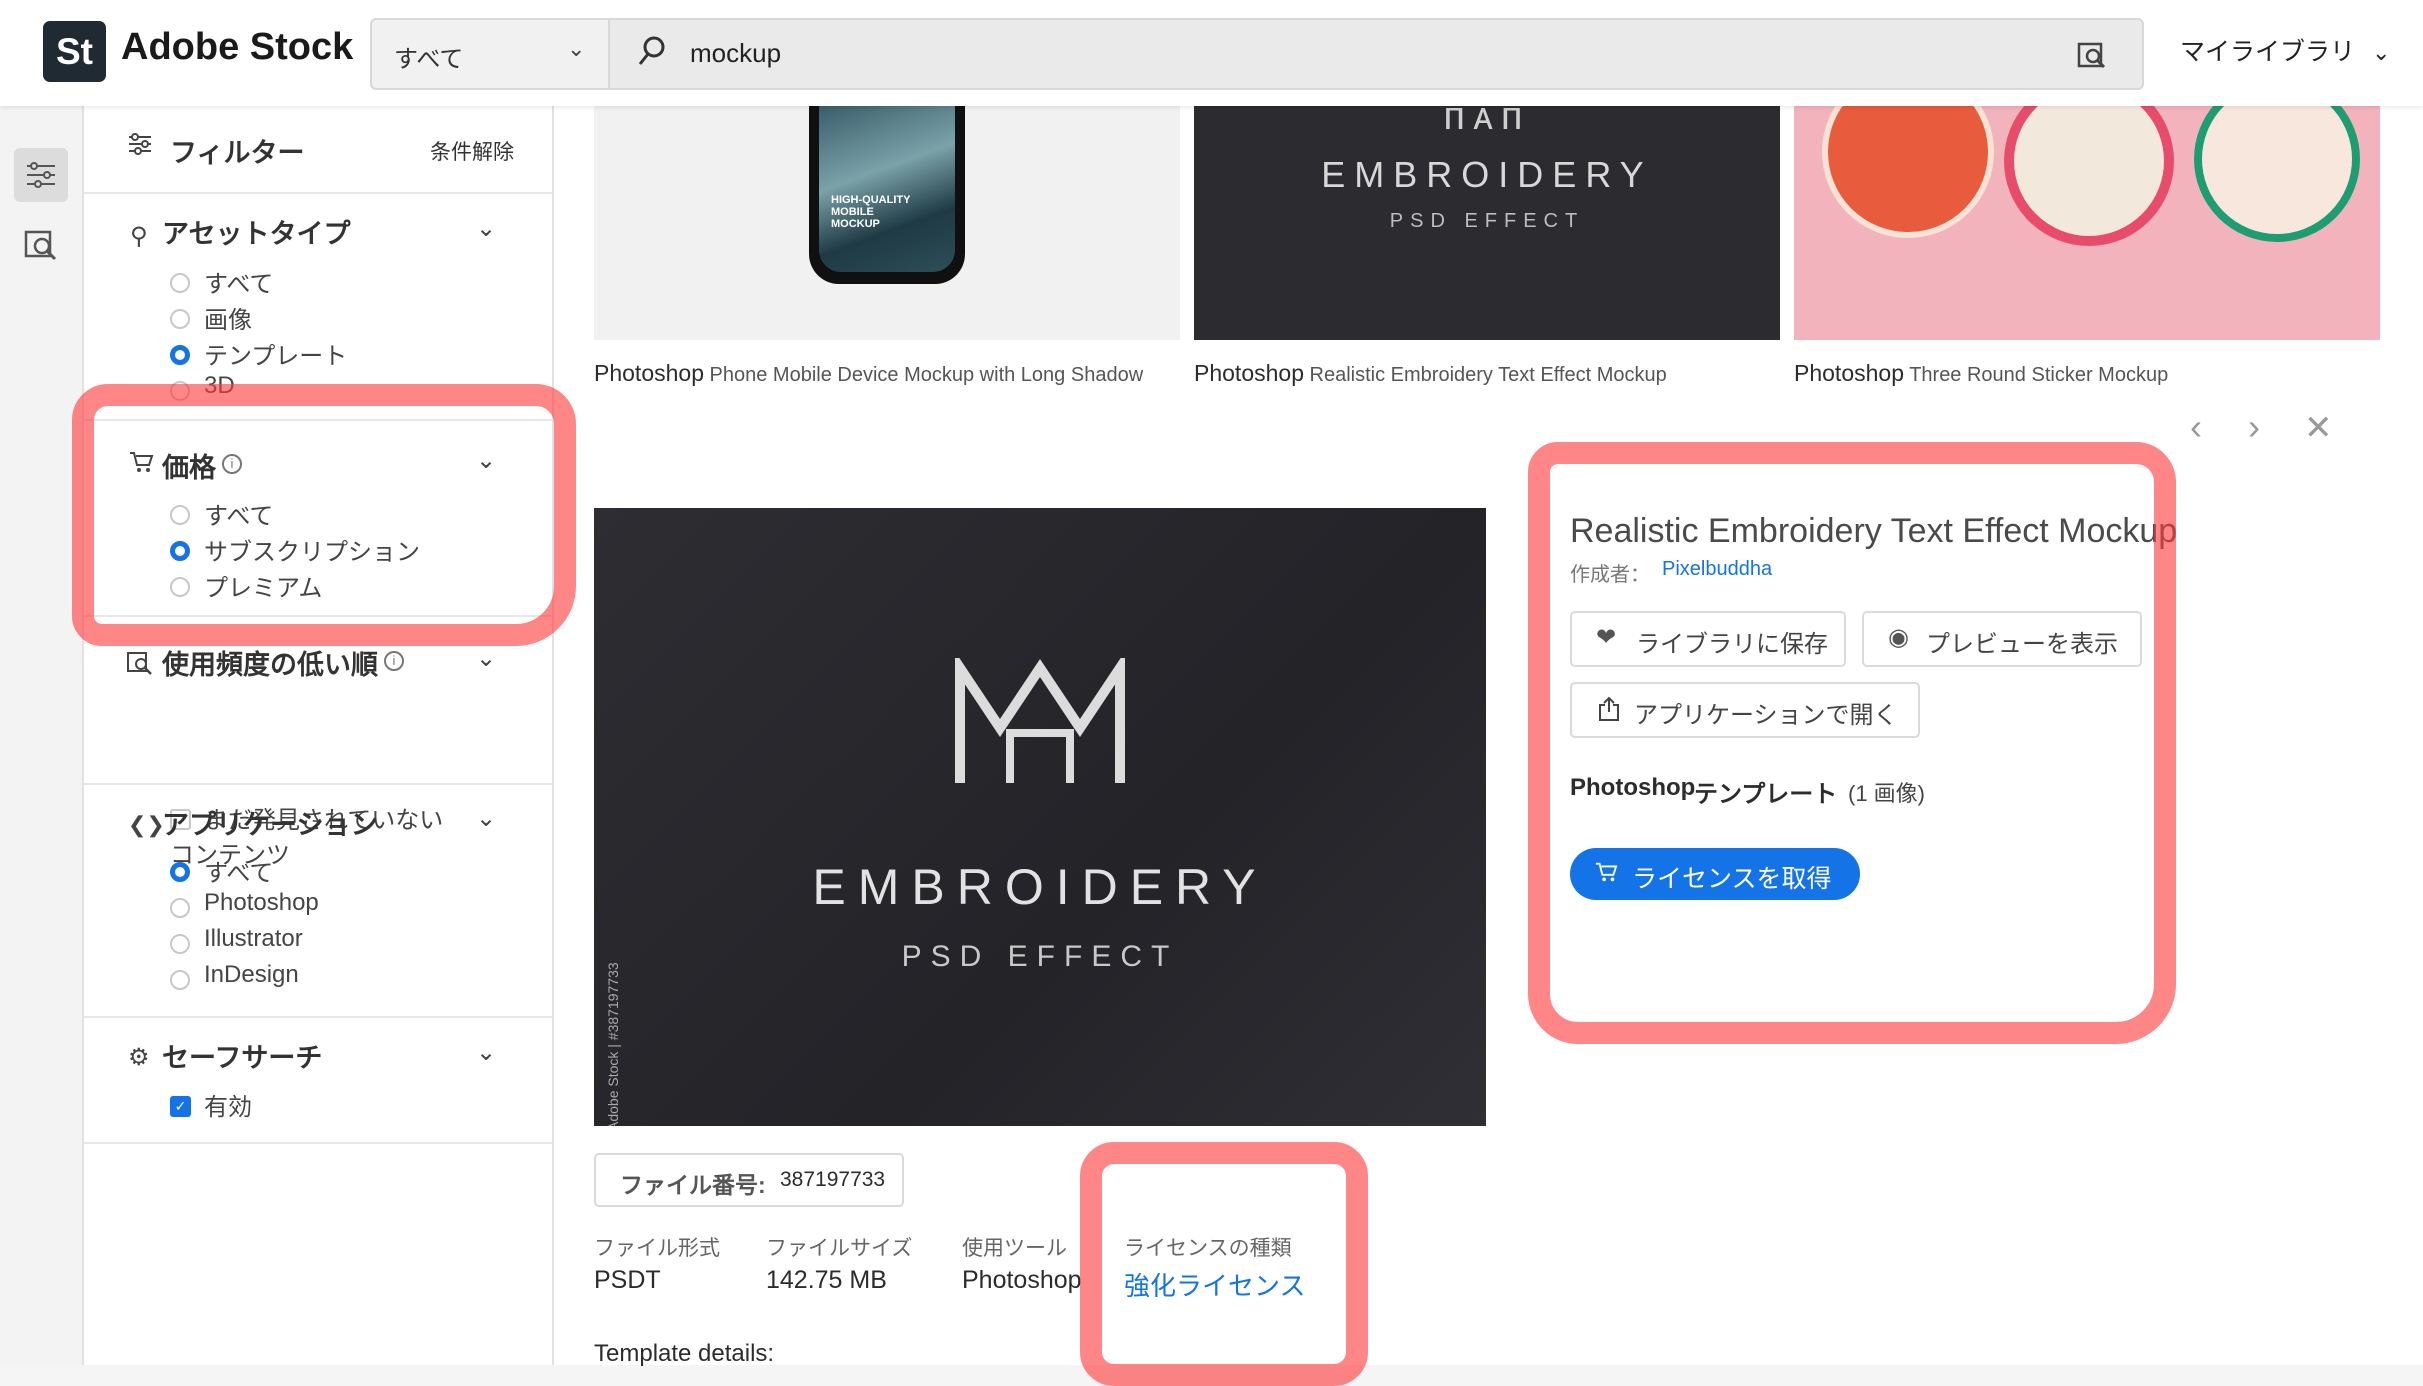 The height and width of the screenshot is (1386, 2423). What do you see at coordinates (1040, 887) in the screenshot?
I see `preview-line1: EMBROIDERY` at bounding box center [1040, 887].